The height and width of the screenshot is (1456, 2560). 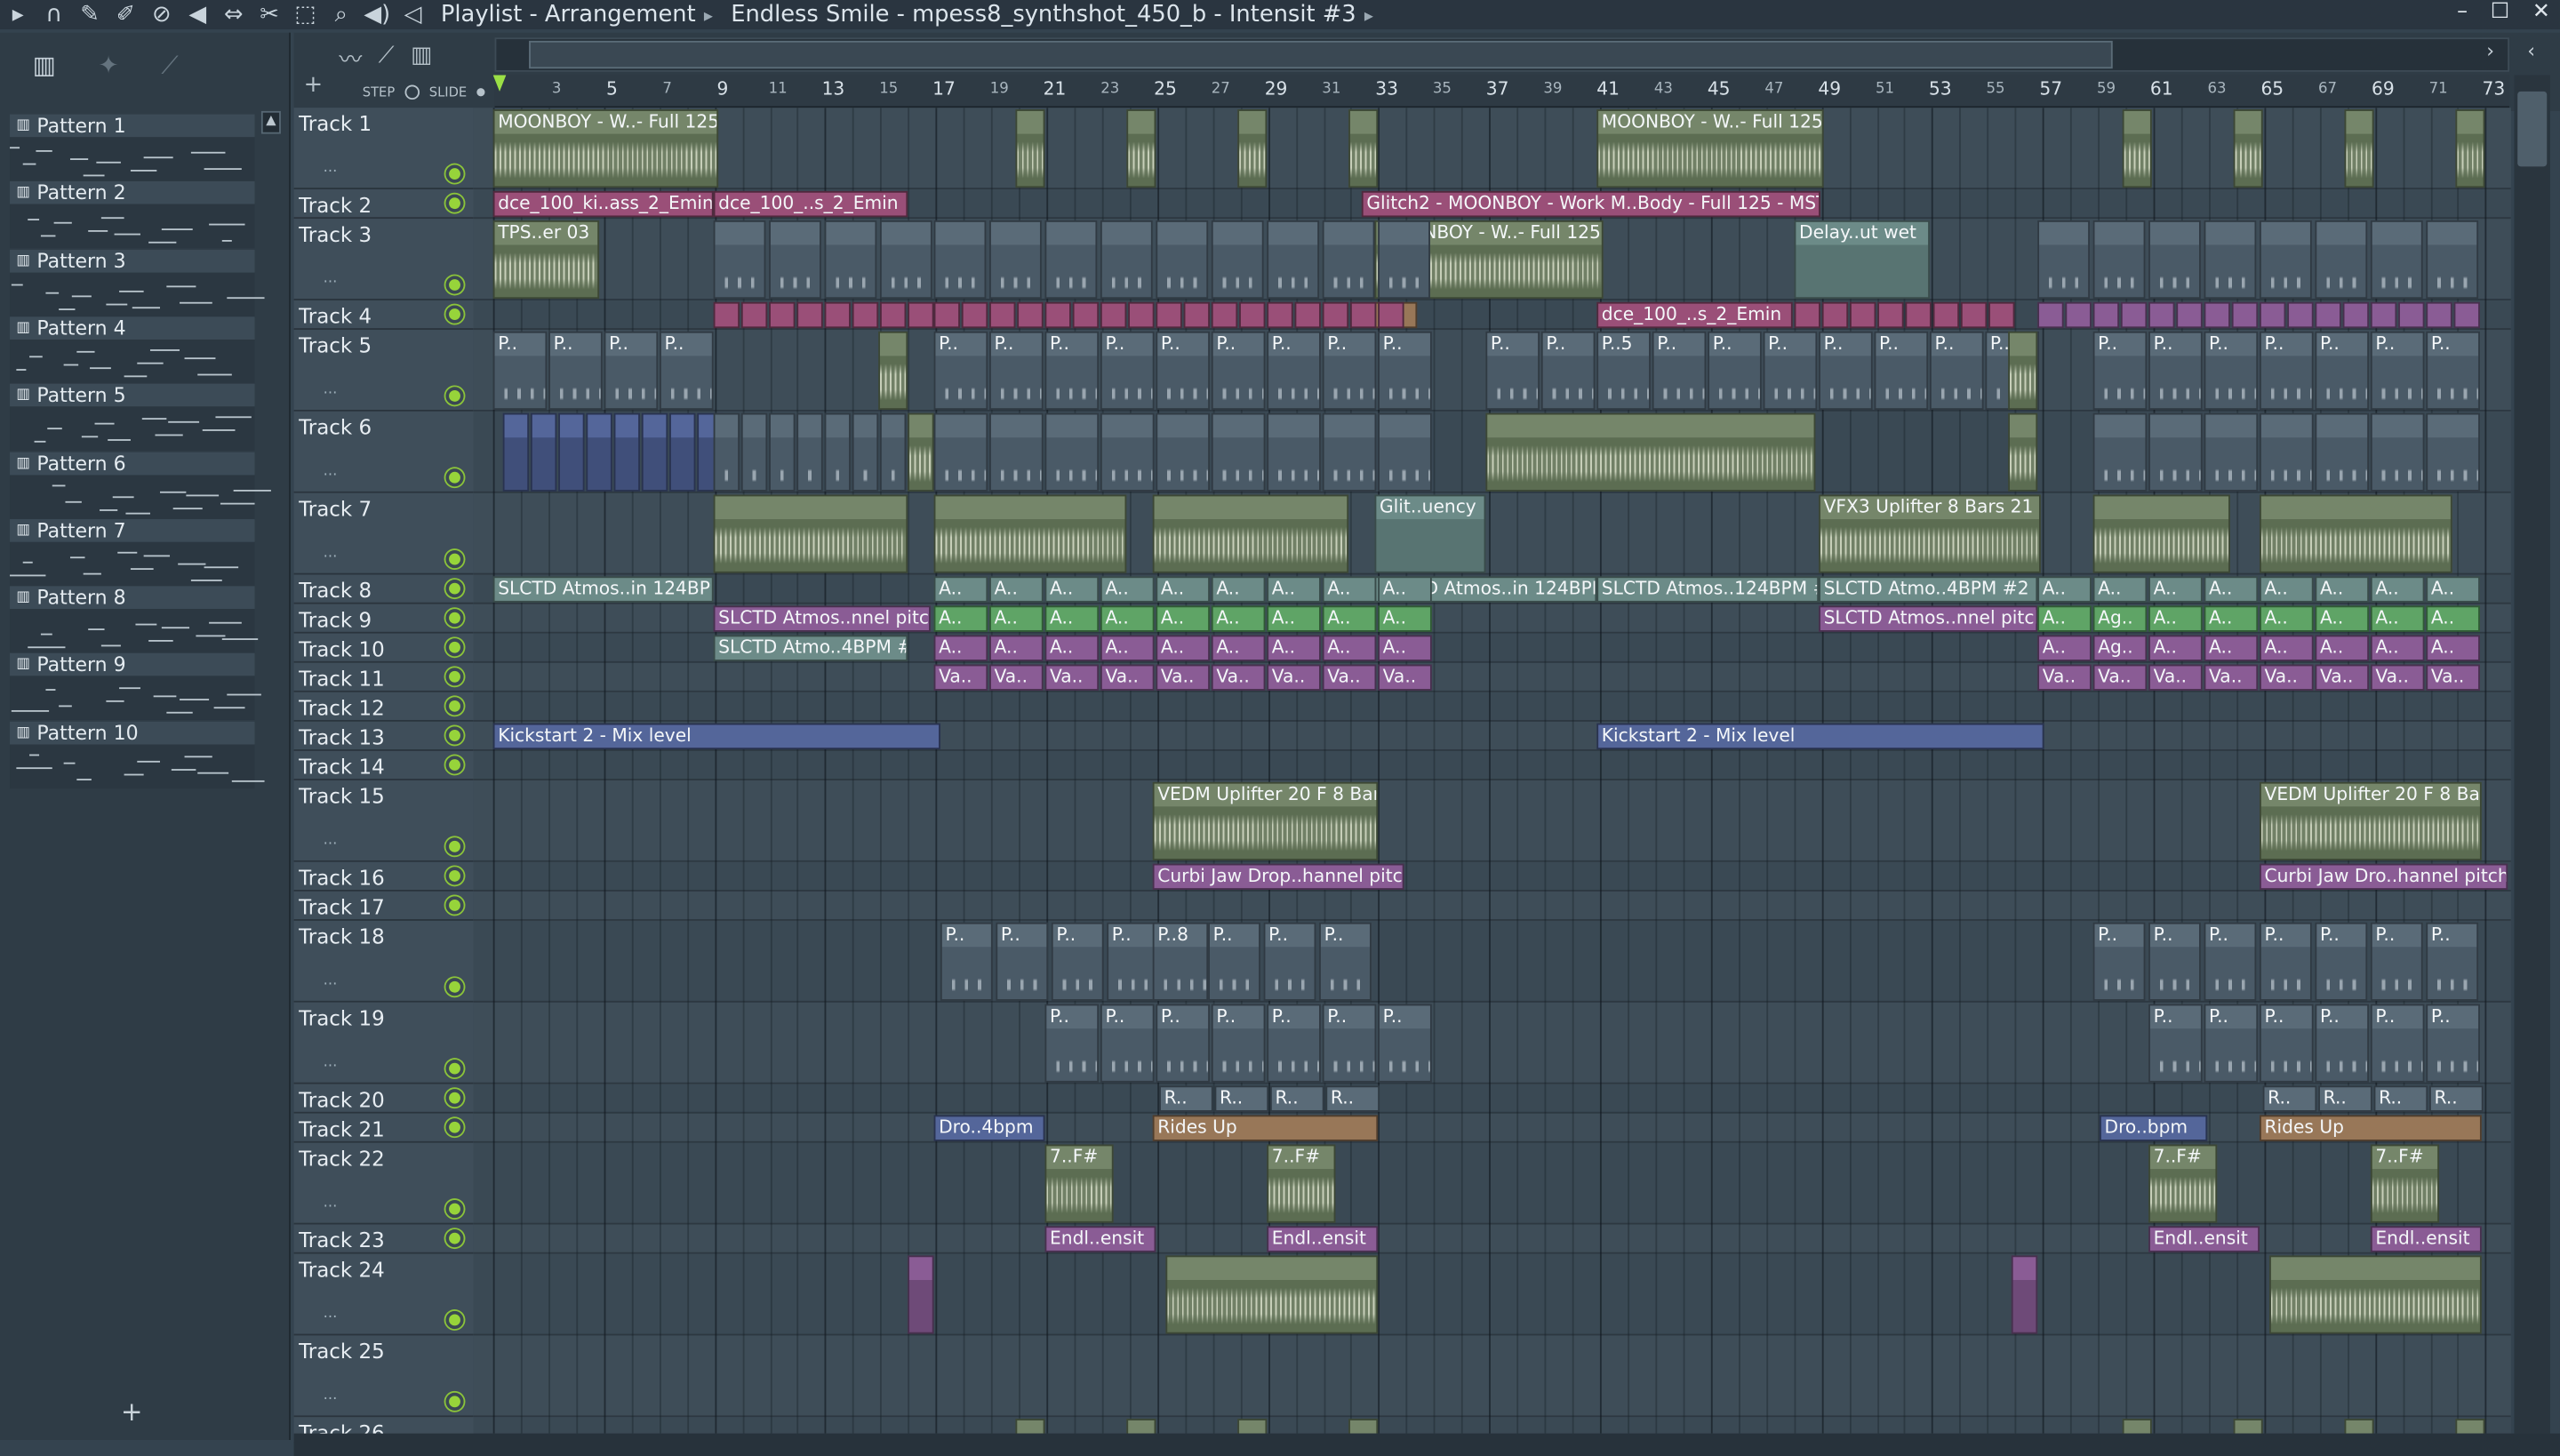 What do you see at coordinates (1492, 1294) in the screenshot?
I see `track-lane` at bounding box center [1492, 1294].